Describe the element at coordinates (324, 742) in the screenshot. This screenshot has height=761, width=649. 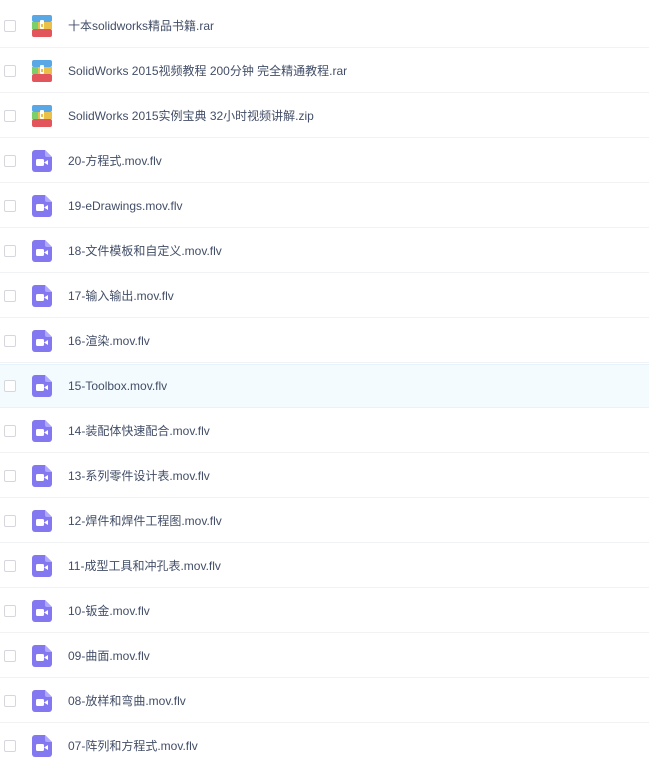
I see `file-row: 07-阵列和方程式.mov.flv` at that location.